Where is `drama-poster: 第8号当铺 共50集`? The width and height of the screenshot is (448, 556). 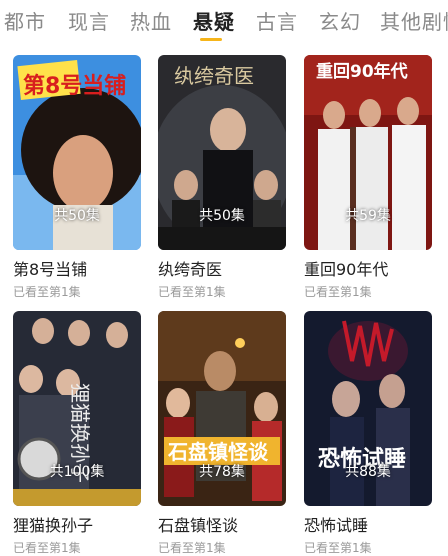
drama-poster: 第8号当铺 共50集 is located at coordinates (77, 152).